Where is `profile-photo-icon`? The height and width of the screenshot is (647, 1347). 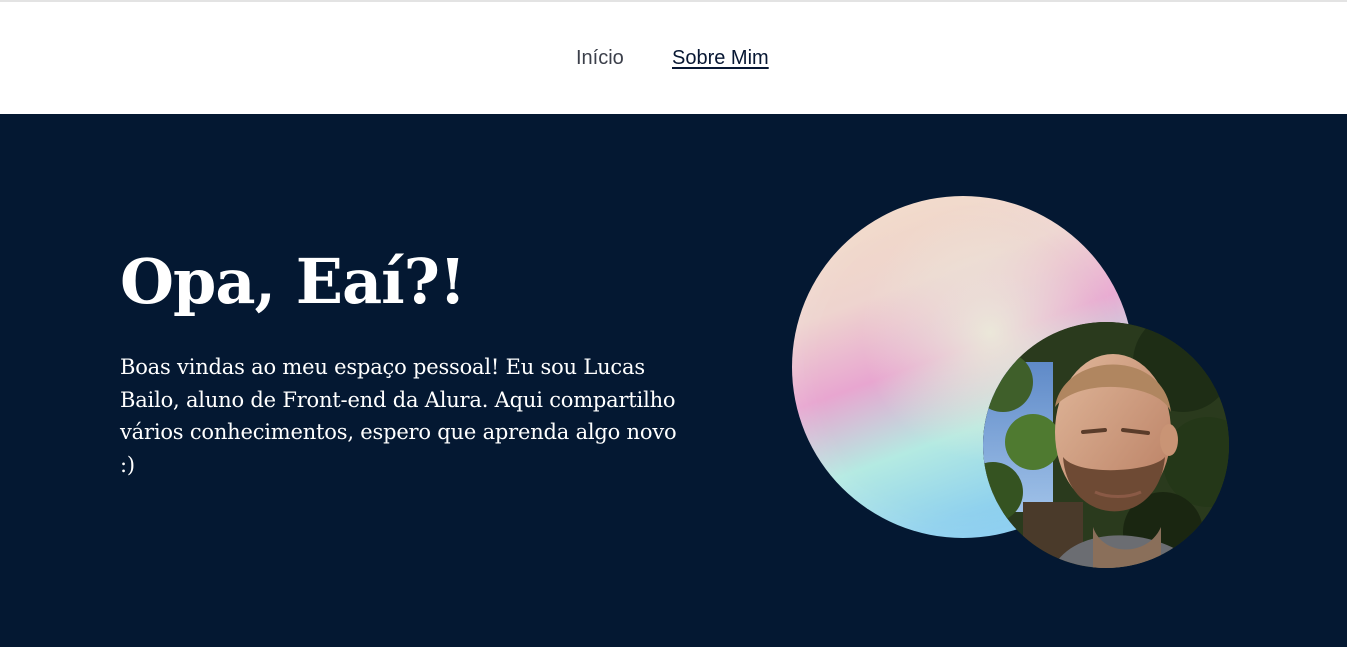
profile-photo-icon is located at coordinates (1106, 445).